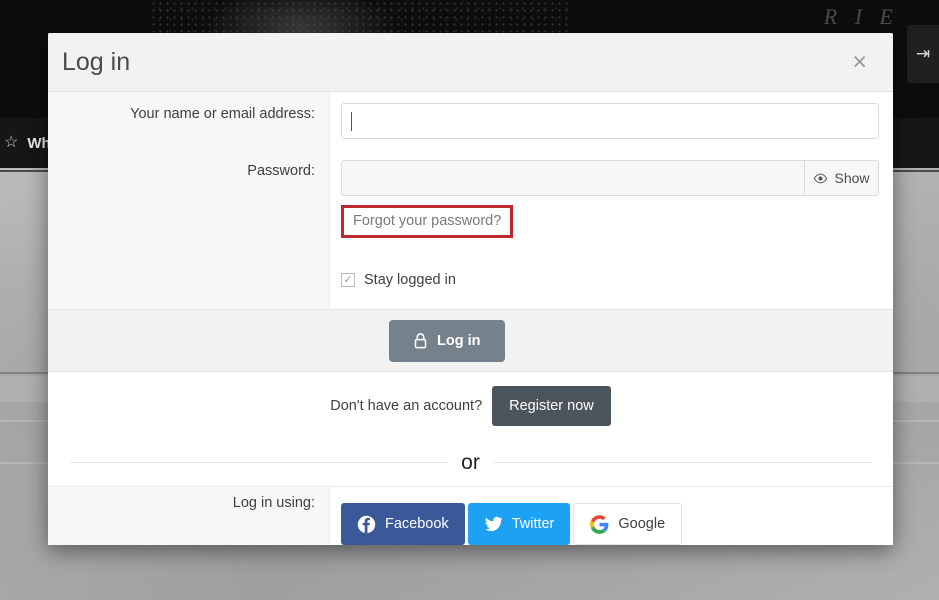  I want to click on forgot-password-link: Forgot your password?, so click(427, 221).